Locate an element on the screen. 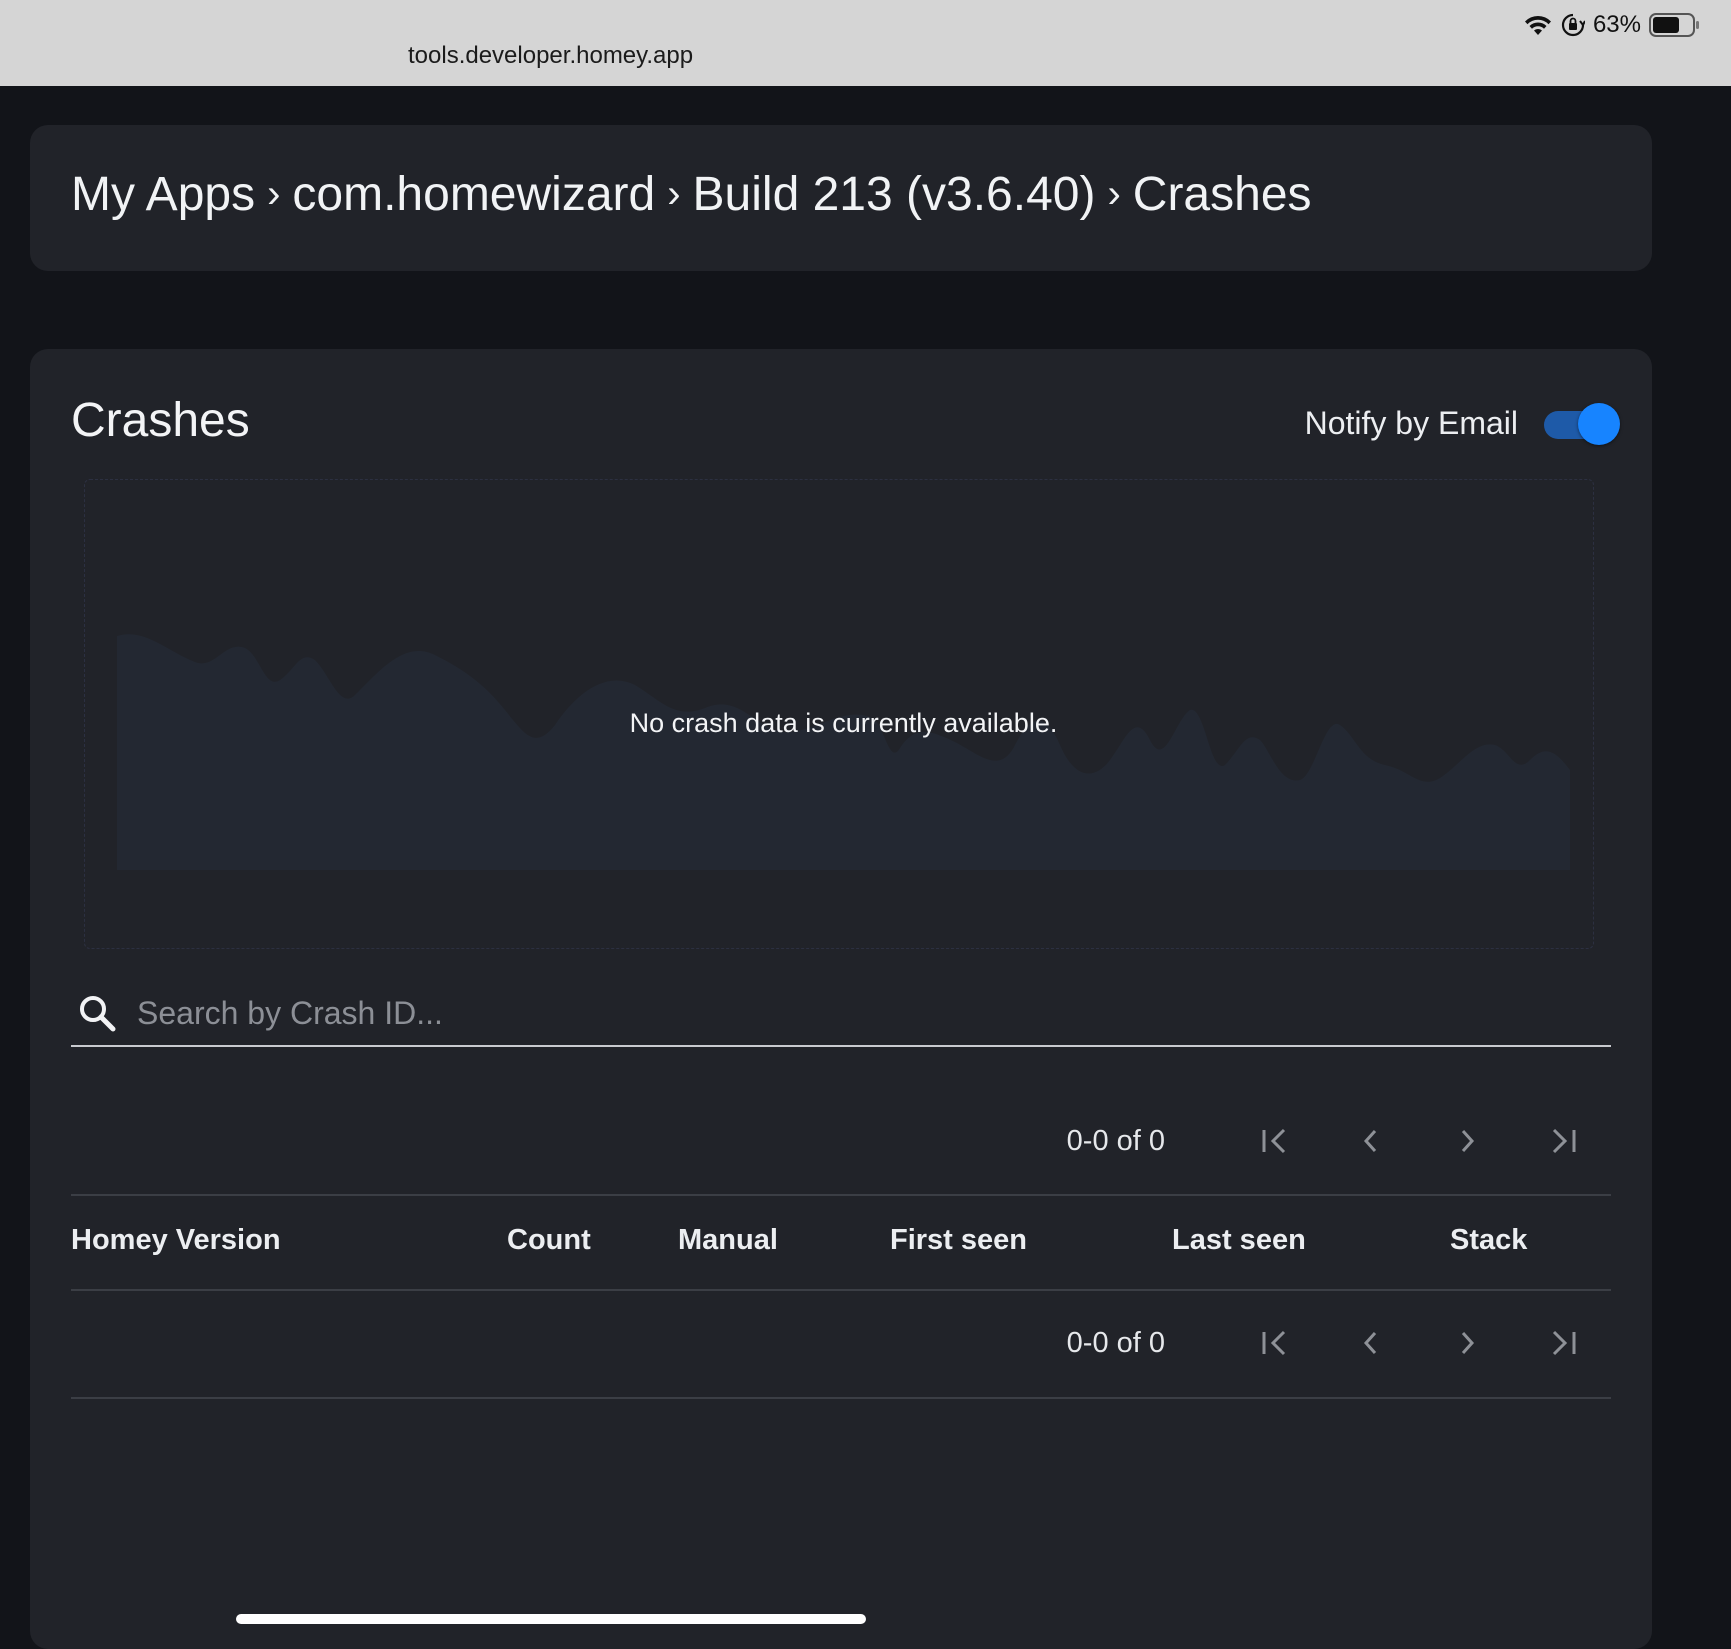 This screenshot has height=1649, width=1731. status-icons: 63% is located at coordinates (1612, 25).